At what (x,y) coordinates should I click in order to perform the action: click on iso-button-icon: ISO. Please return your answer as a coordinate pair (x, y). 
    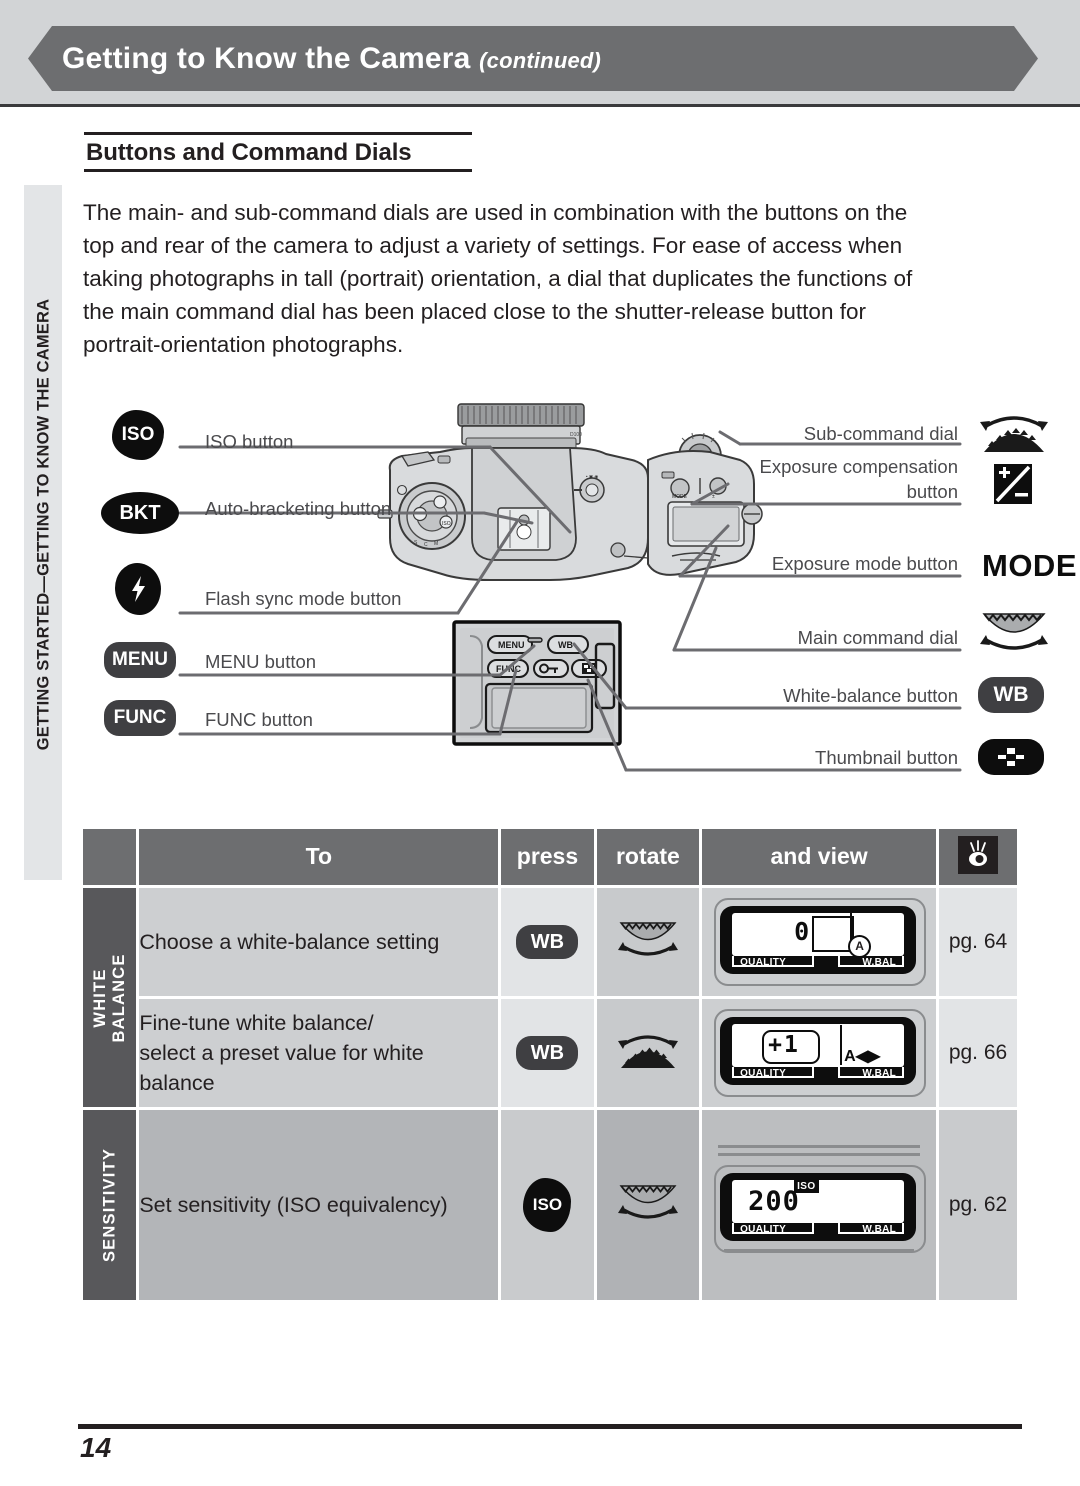
    Looking at the image, I should click on (547, 1205).